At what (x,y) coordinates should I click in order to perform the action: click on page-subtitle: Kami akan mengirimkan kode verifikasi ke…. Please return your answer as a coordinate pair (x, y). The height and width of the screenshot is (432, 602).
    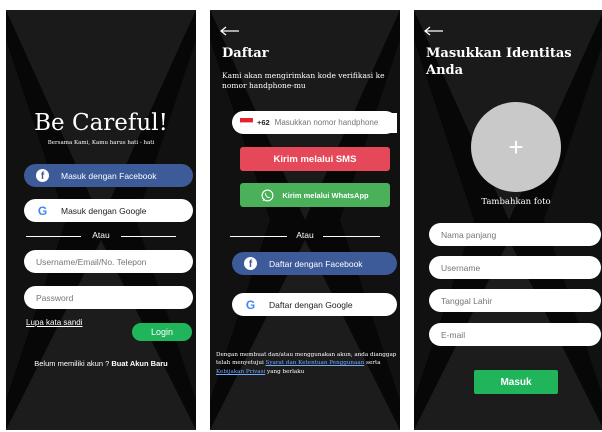
    Looking at the image, I should click on (303, 81).